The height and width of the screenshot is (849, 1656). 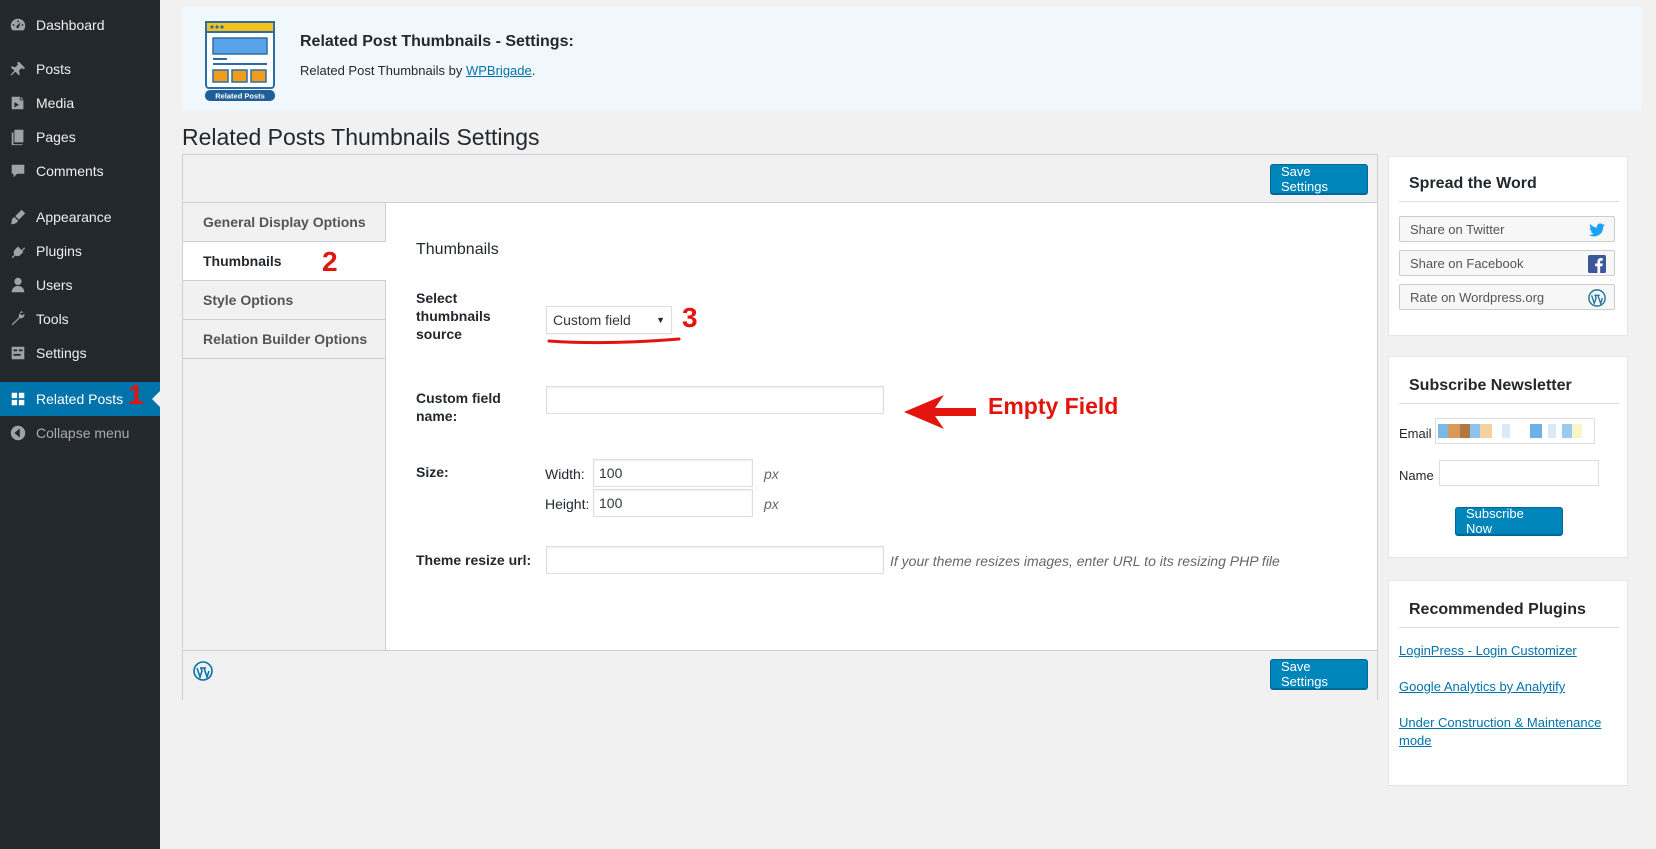 I want to click on sidebar-item-label: Media, so click(x=55, y=103).